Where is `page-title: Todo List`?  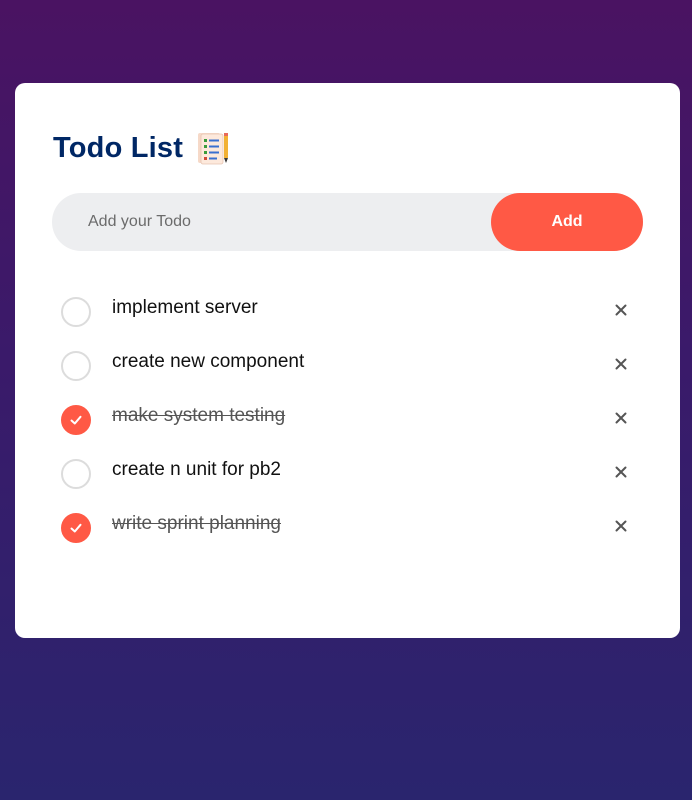
page-title: Todo List is located at coordinates (118, 147).